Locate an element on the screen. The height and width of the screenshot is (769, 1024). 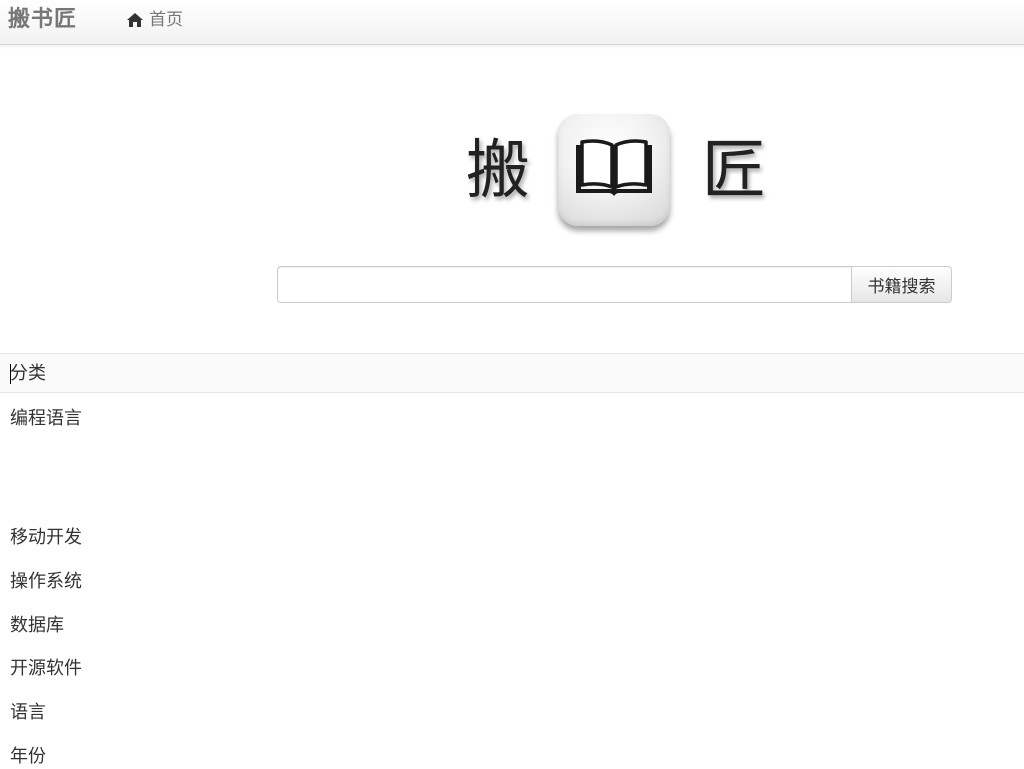
category-item-open-source: 开源软件 is located at coordinates (46, 669).